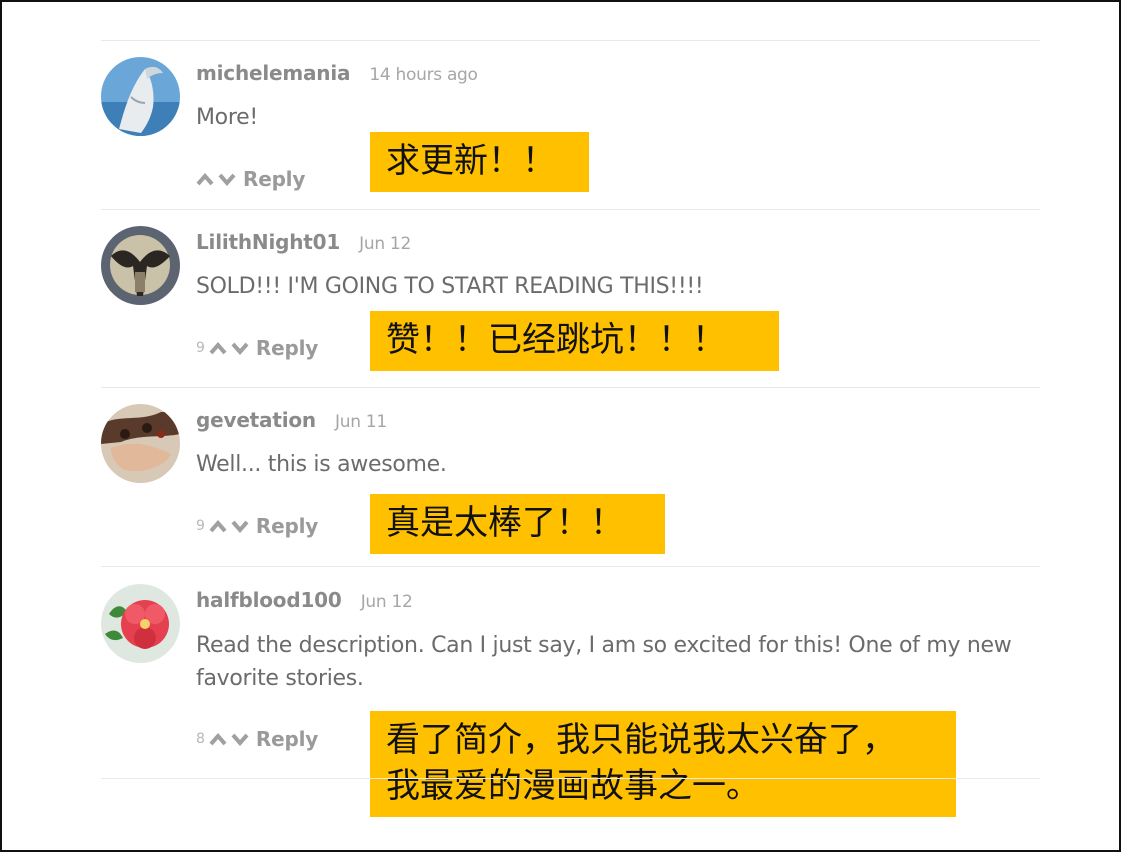  Describe the element at coordinates (321, 464) in the screenshot. I see `comment-text: Well... this is awesome.` at that location.